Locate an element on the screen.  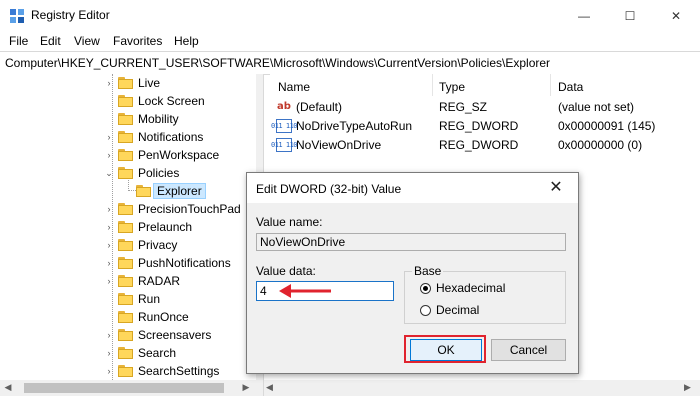
string-value-icon: ab is located at coordinates (284, 106).